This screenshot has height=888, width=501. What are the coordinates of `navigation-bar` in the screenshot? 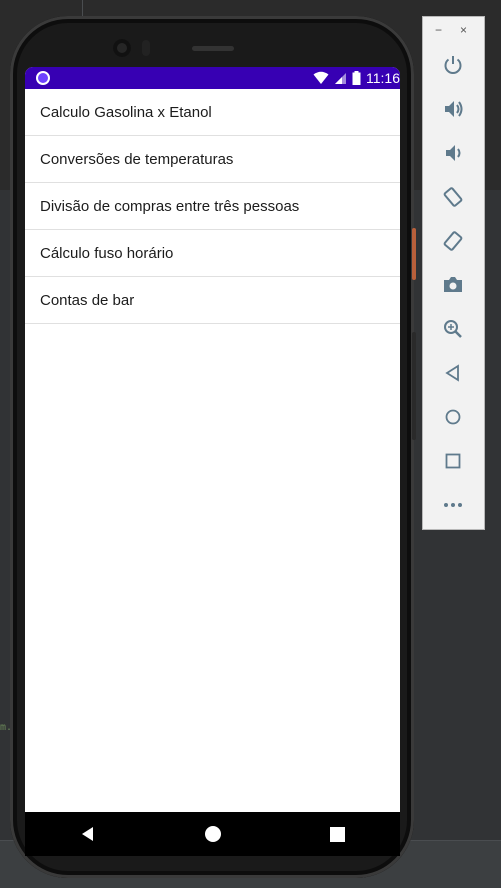 It's located at (212, 834).